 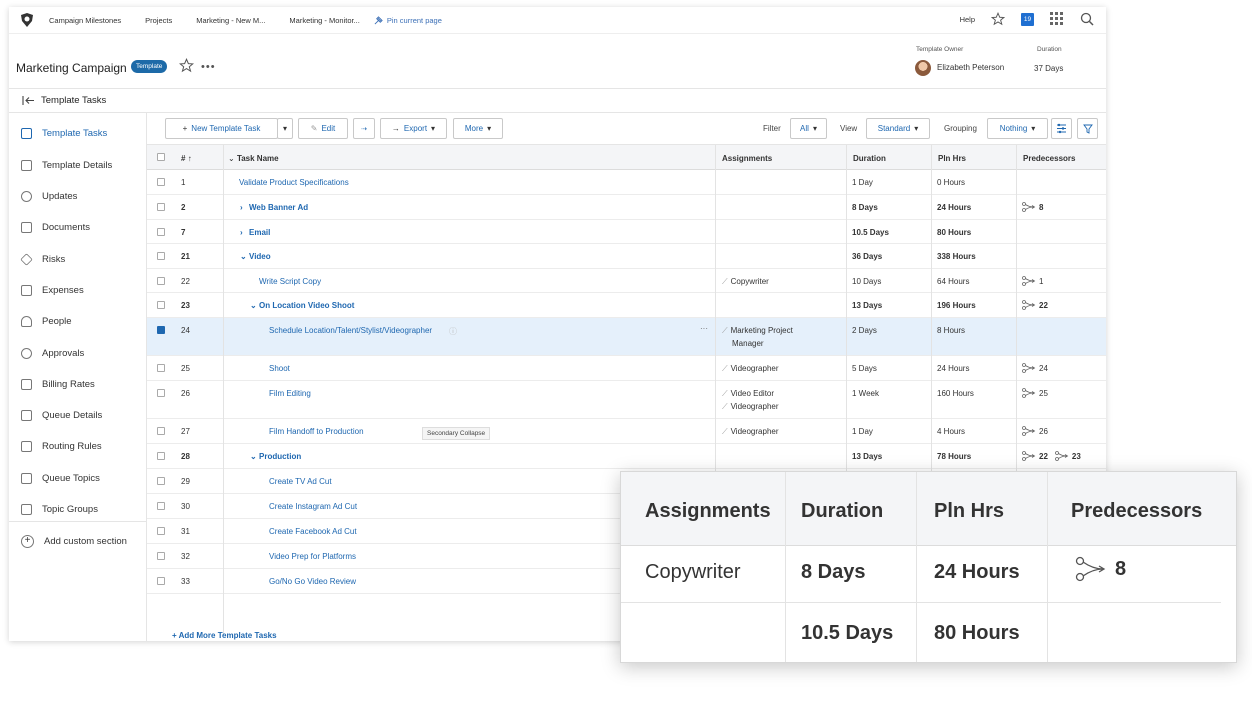 What do you see at coordinates (956, 256) in the screenshot?
I see `plnhrs-cell: 338 Hours` at bounding box center [956, 256].